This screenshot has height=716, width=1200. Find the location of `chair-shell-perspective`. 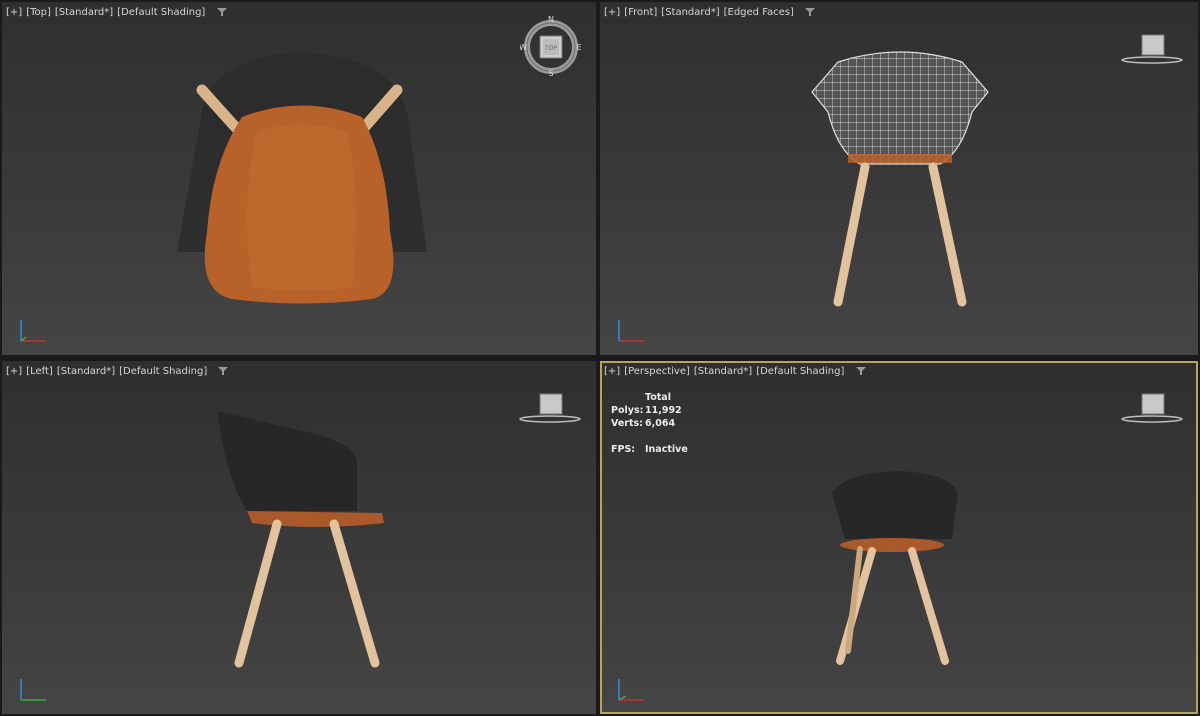

chair-shell-perspective is located at coordinates (895, 505).